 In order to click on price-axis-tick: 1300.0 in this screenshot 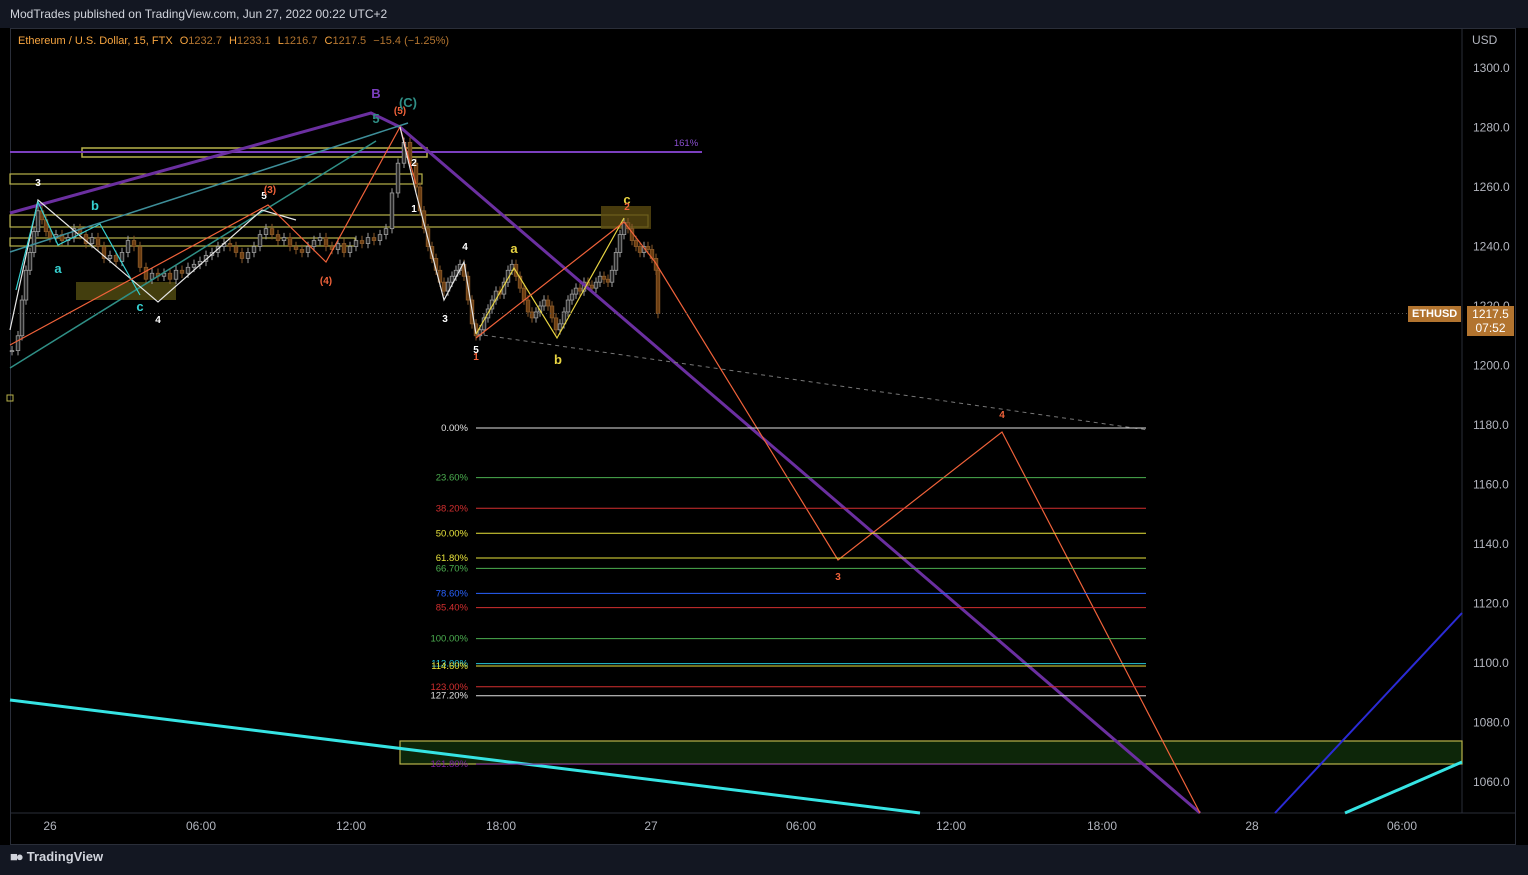, I will do `click(1491, 68)`.